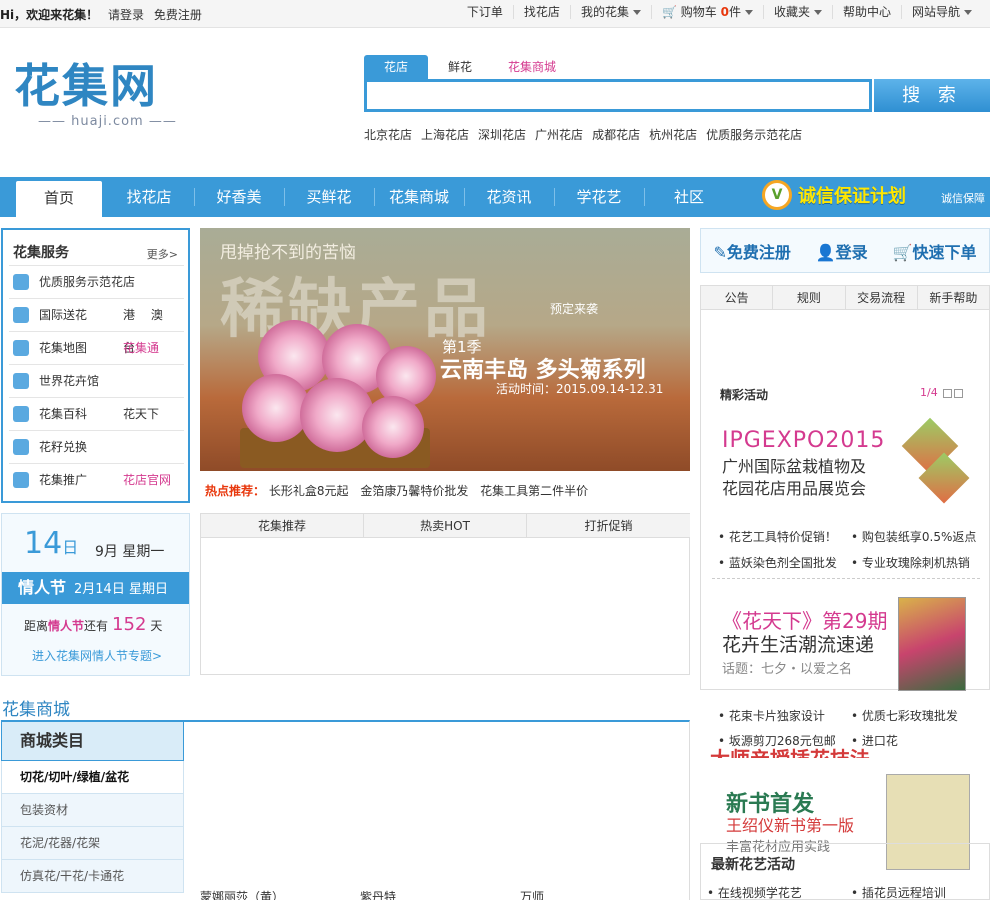 The height and width of the screenshot is (900, 990). Describe the element at coordinates (910, 562) in the screenshot. I see `activity-link: • 专业玫瑰除刺机热销` at that location.